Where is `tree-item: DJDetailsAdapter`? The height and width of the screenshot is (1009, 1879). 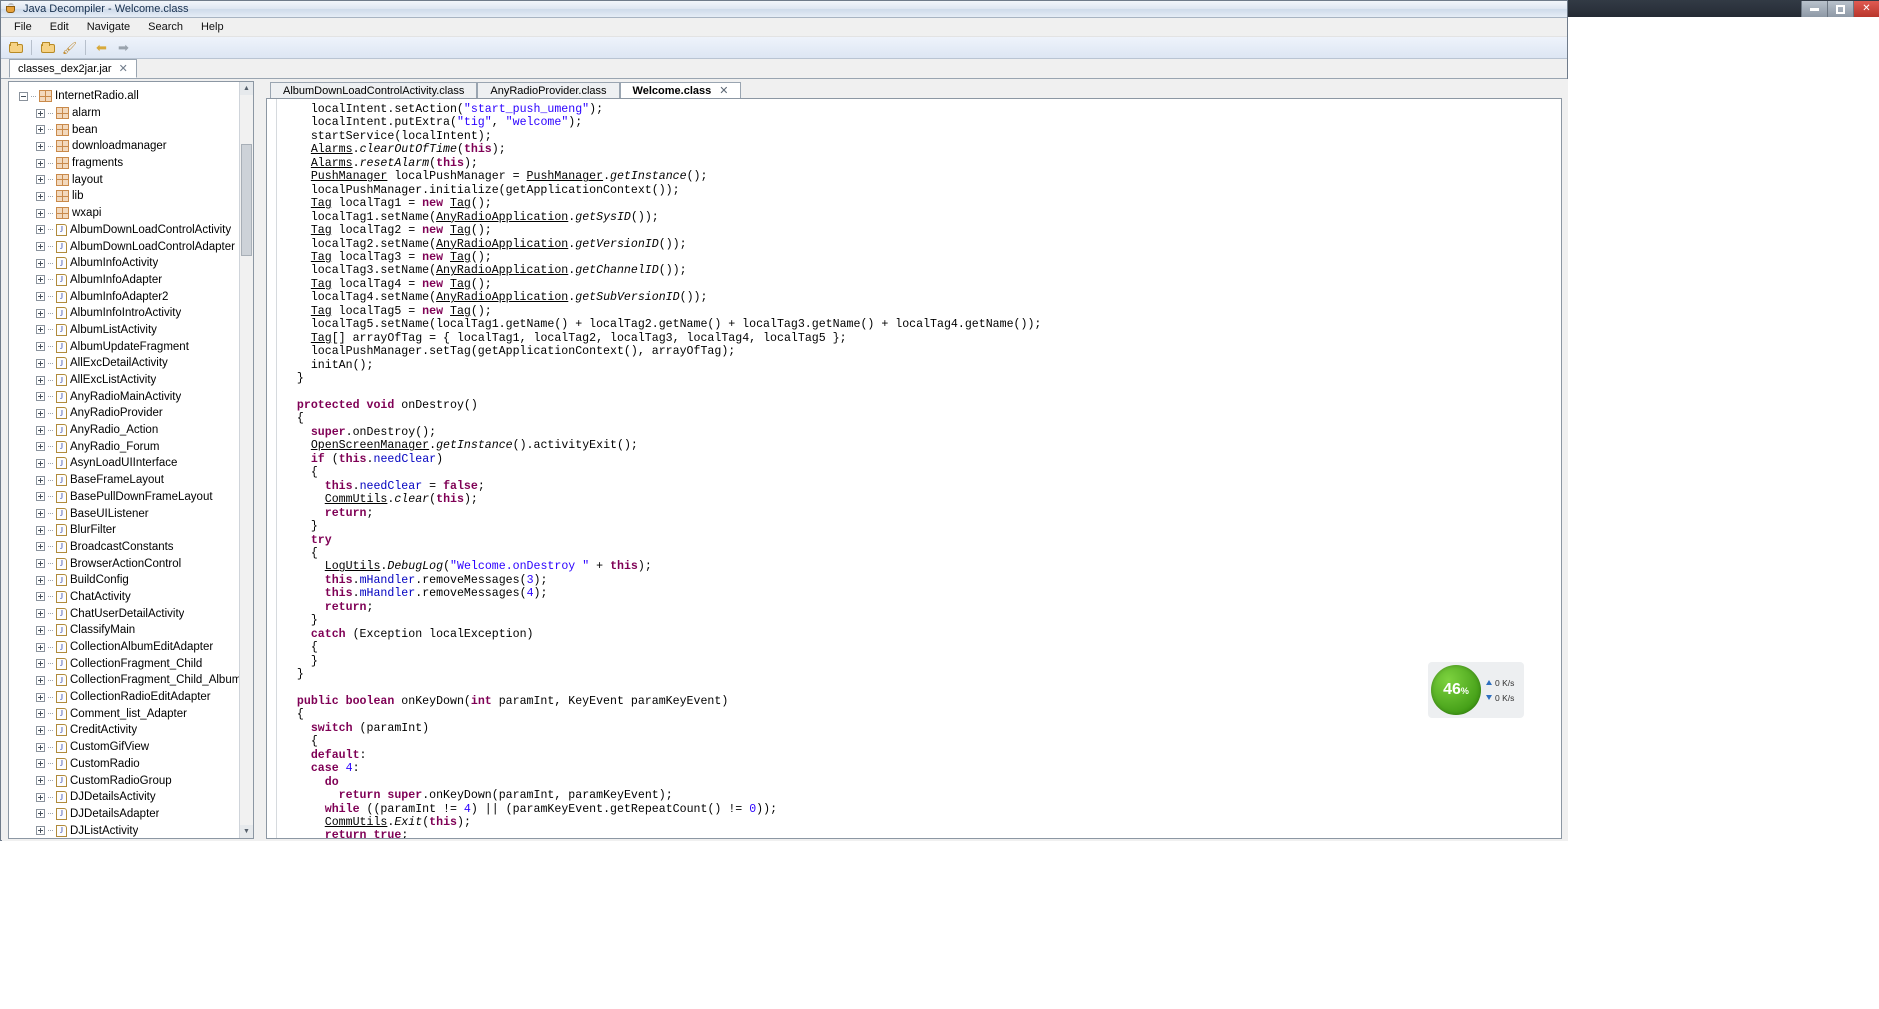
tree-item: DJDetailsAdapter is located at coordinates (134, 814).